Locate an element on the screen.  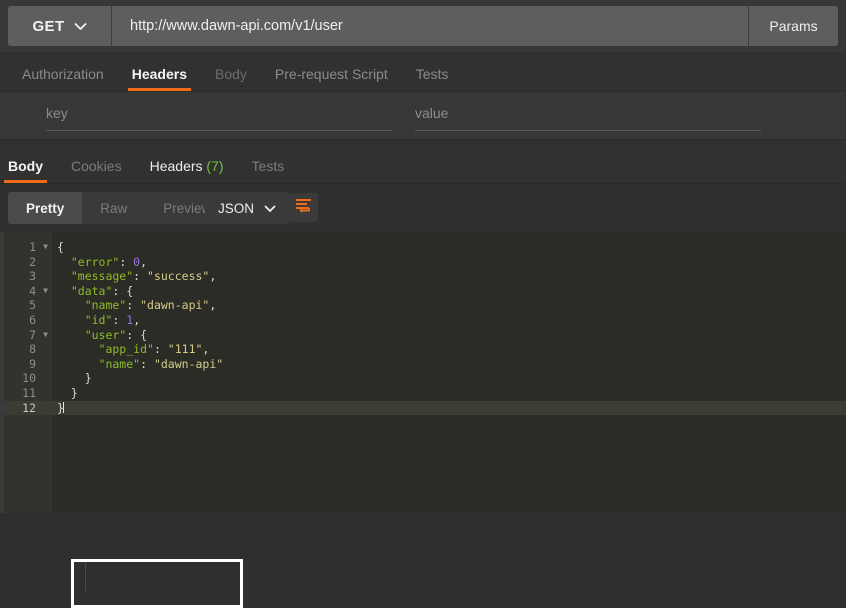
http-method-label: GET is located at coordinates (48, 26).